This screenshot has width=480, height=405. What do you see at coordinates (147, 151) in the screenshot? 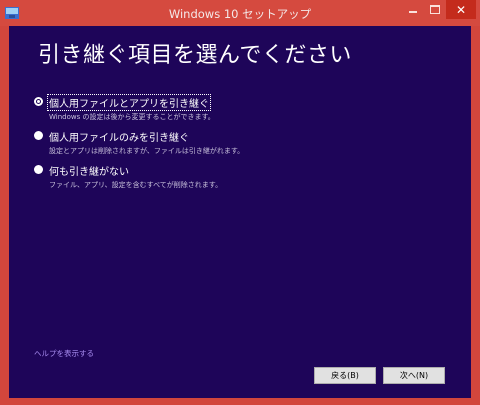
I see `option-description: 設定とアプリは削除されますが、ファイルは引き継がれます。` at bounding box center [147, 151].